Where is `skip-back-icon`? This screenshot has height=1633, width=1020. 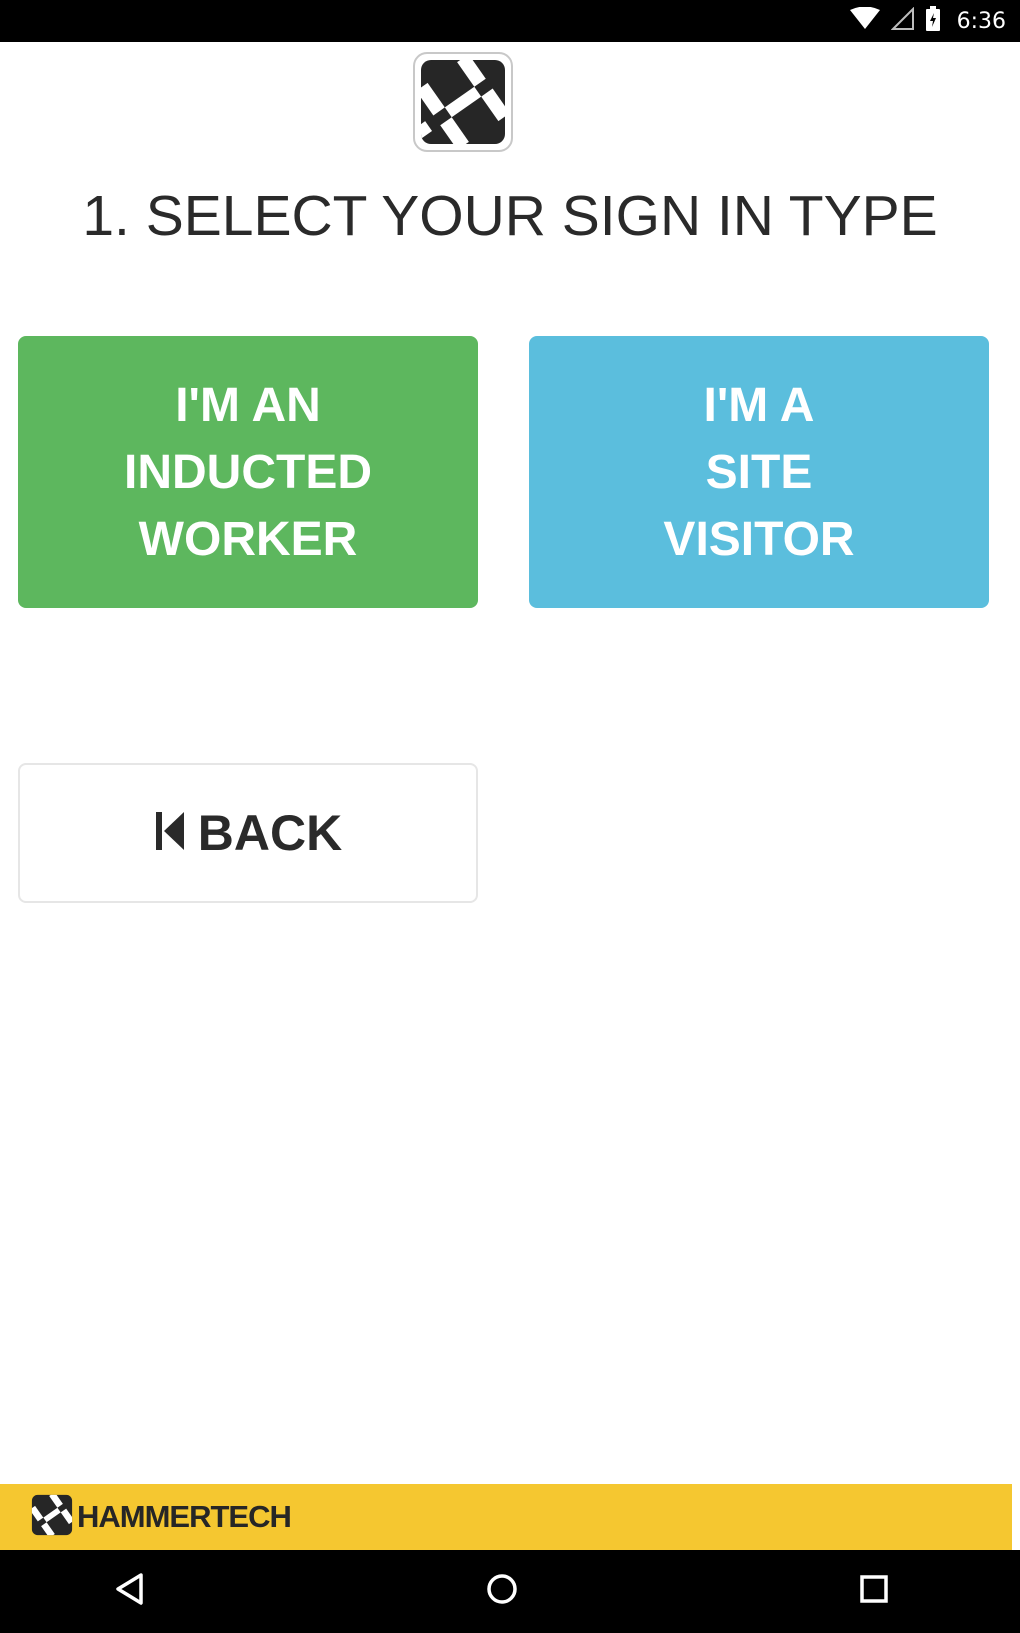 skip-back-icon is located at coordinates (170, 833).